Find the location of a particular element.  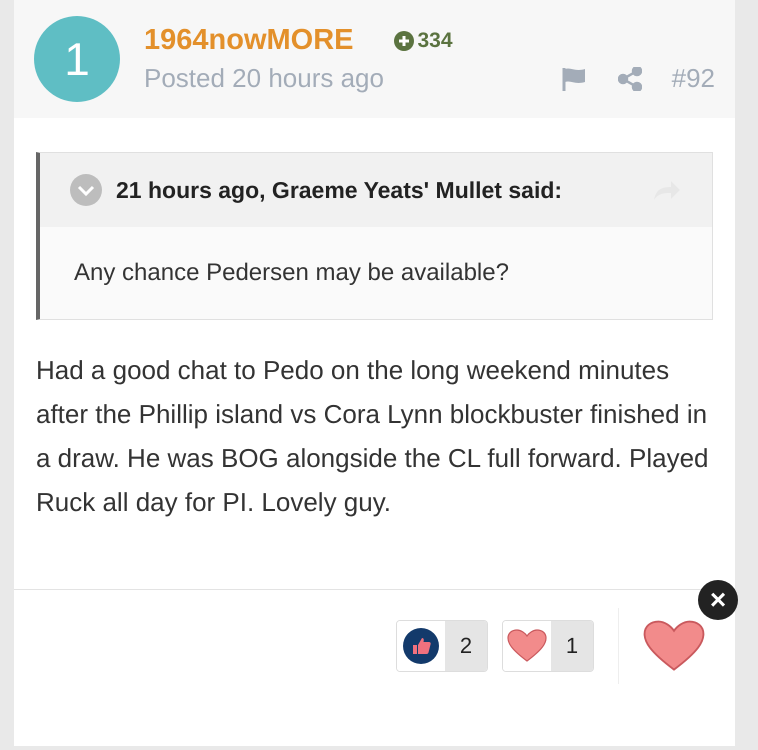

reaction-count: 1 is located at coordinates (572, 646).